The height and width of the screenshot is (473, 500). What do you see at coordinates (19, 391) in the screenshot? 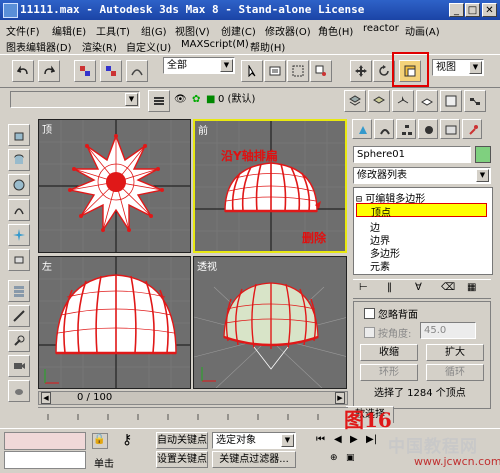
I see `teapot-icon` at bounding box center [19, 391].